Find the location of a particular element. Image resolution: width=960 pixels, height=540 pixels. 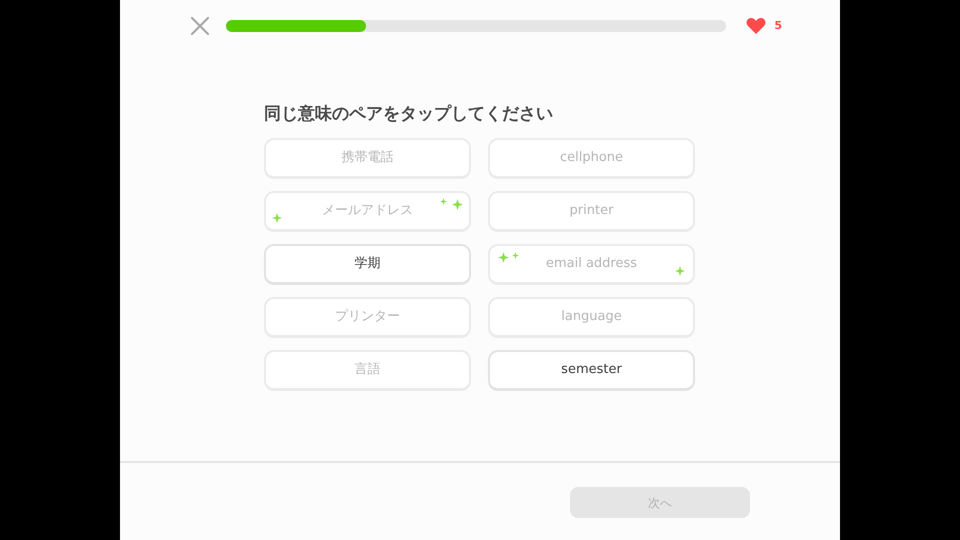

answer-tile: semester is located at coordinates (591, 370).